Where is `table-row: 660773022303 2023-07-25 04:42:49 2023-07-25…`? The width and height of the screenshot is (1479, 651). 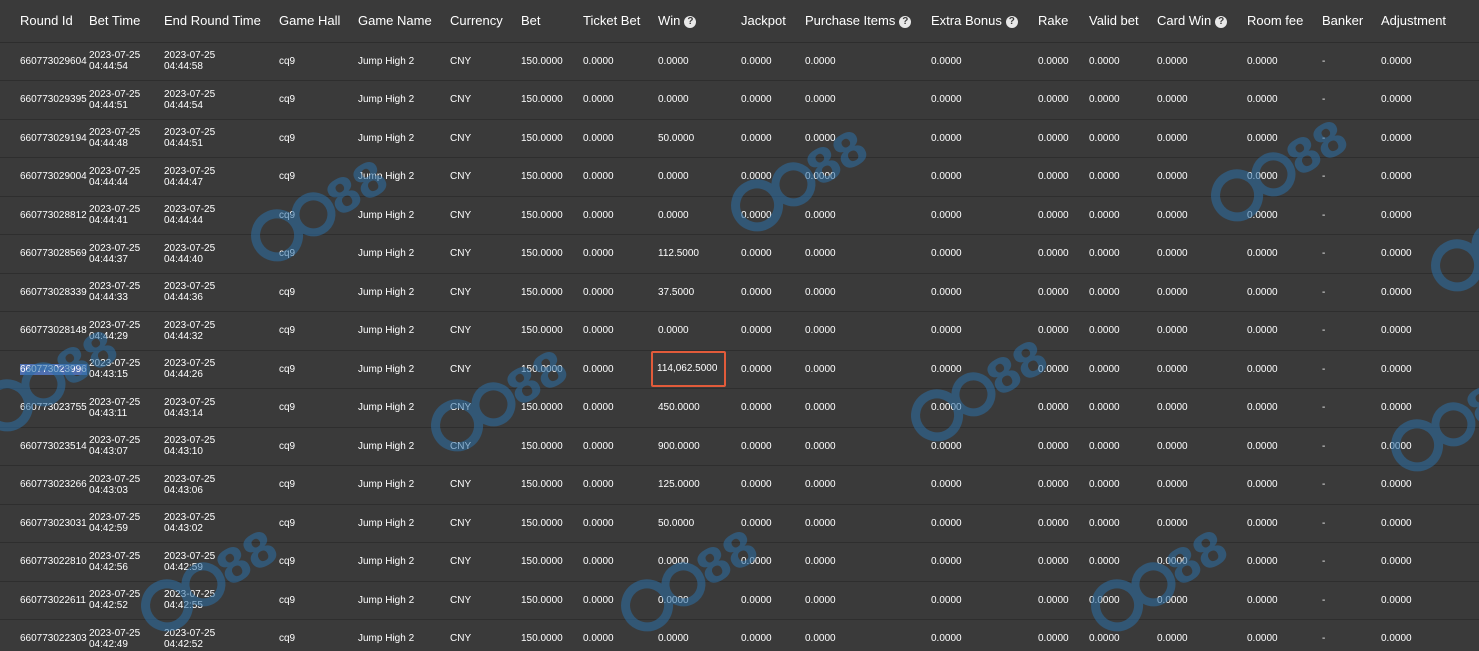
table-row: 660773022303 2023-07-25 04:42:49 2023-07-25… is located at coordinates (739, 635).